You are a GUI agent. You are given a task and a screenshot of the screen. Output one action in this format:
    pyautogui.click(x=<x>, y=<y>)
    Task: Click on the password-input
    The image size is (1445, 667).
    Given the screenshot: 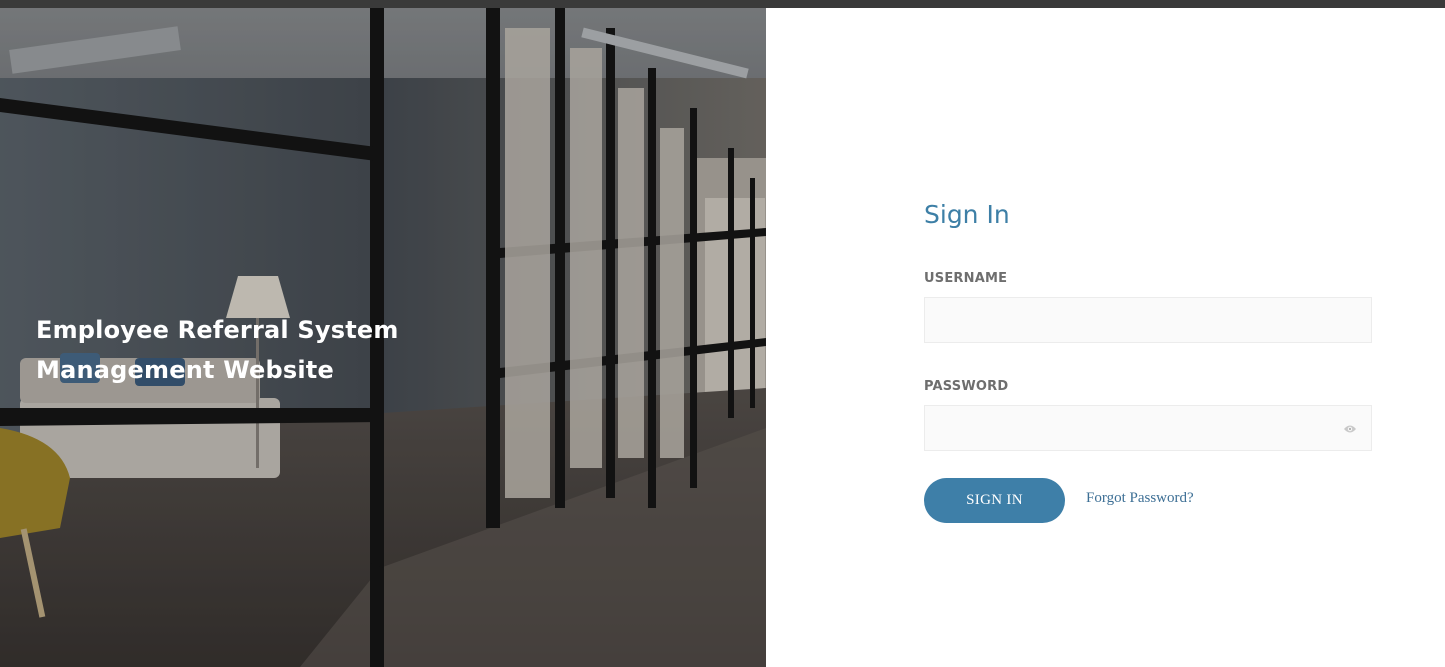 What is the action you would take?
    pyautogui.click(x=1148, y=428)
    